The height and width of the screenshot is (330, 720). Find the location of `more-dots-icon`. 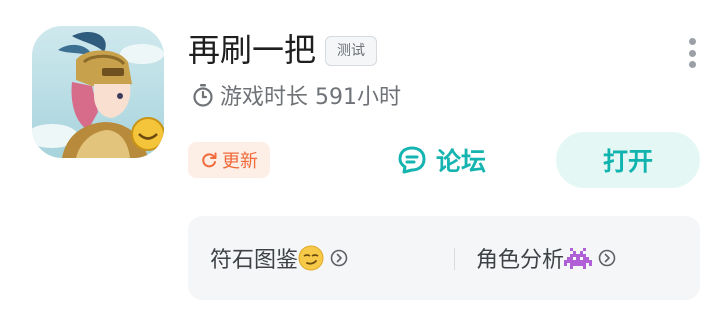

more-dots-icon is located at coordinates (692, 41).